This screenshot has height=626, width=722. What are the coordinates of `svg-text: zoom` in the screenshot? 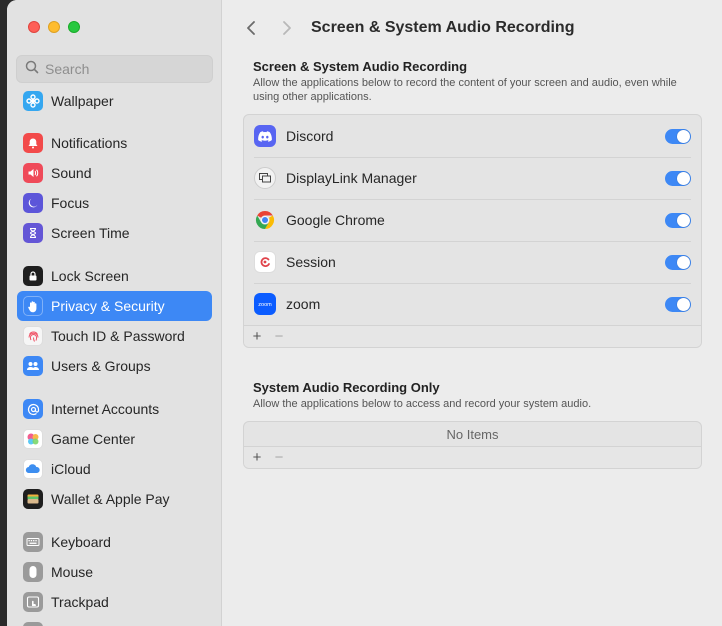 It's located at (265, 305).